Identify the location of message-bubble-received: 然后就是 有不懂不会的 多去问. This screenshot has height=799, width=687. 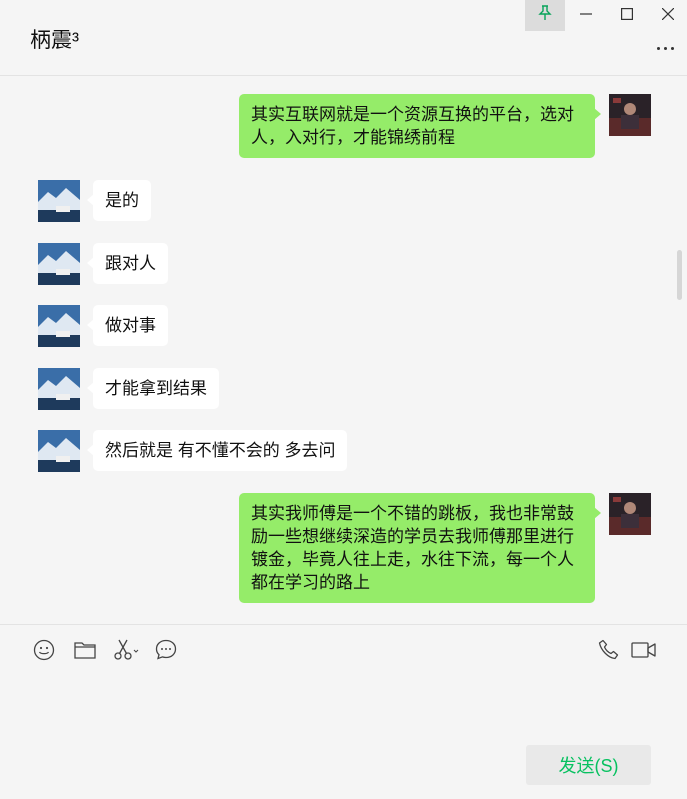
(217, 450).